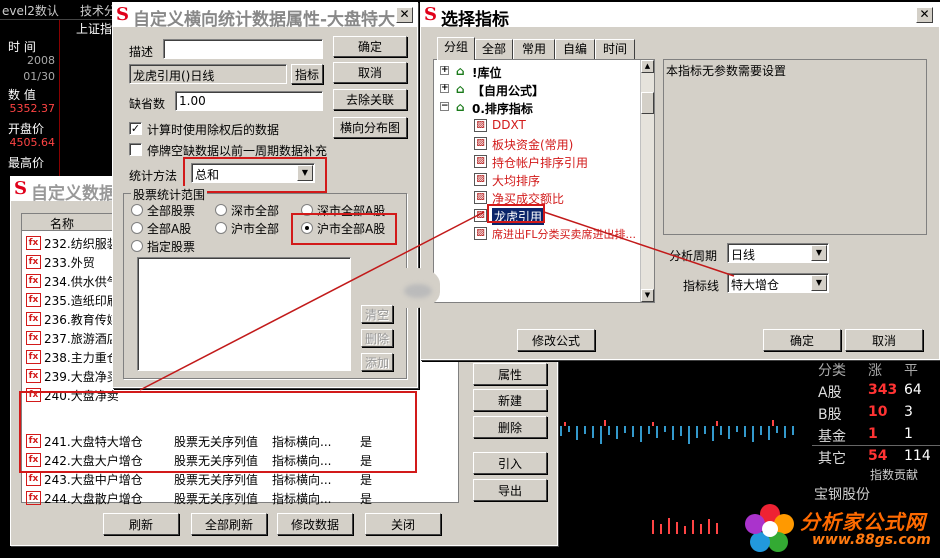  I want to click on line-value: 特大增仓, so click(755, 285).